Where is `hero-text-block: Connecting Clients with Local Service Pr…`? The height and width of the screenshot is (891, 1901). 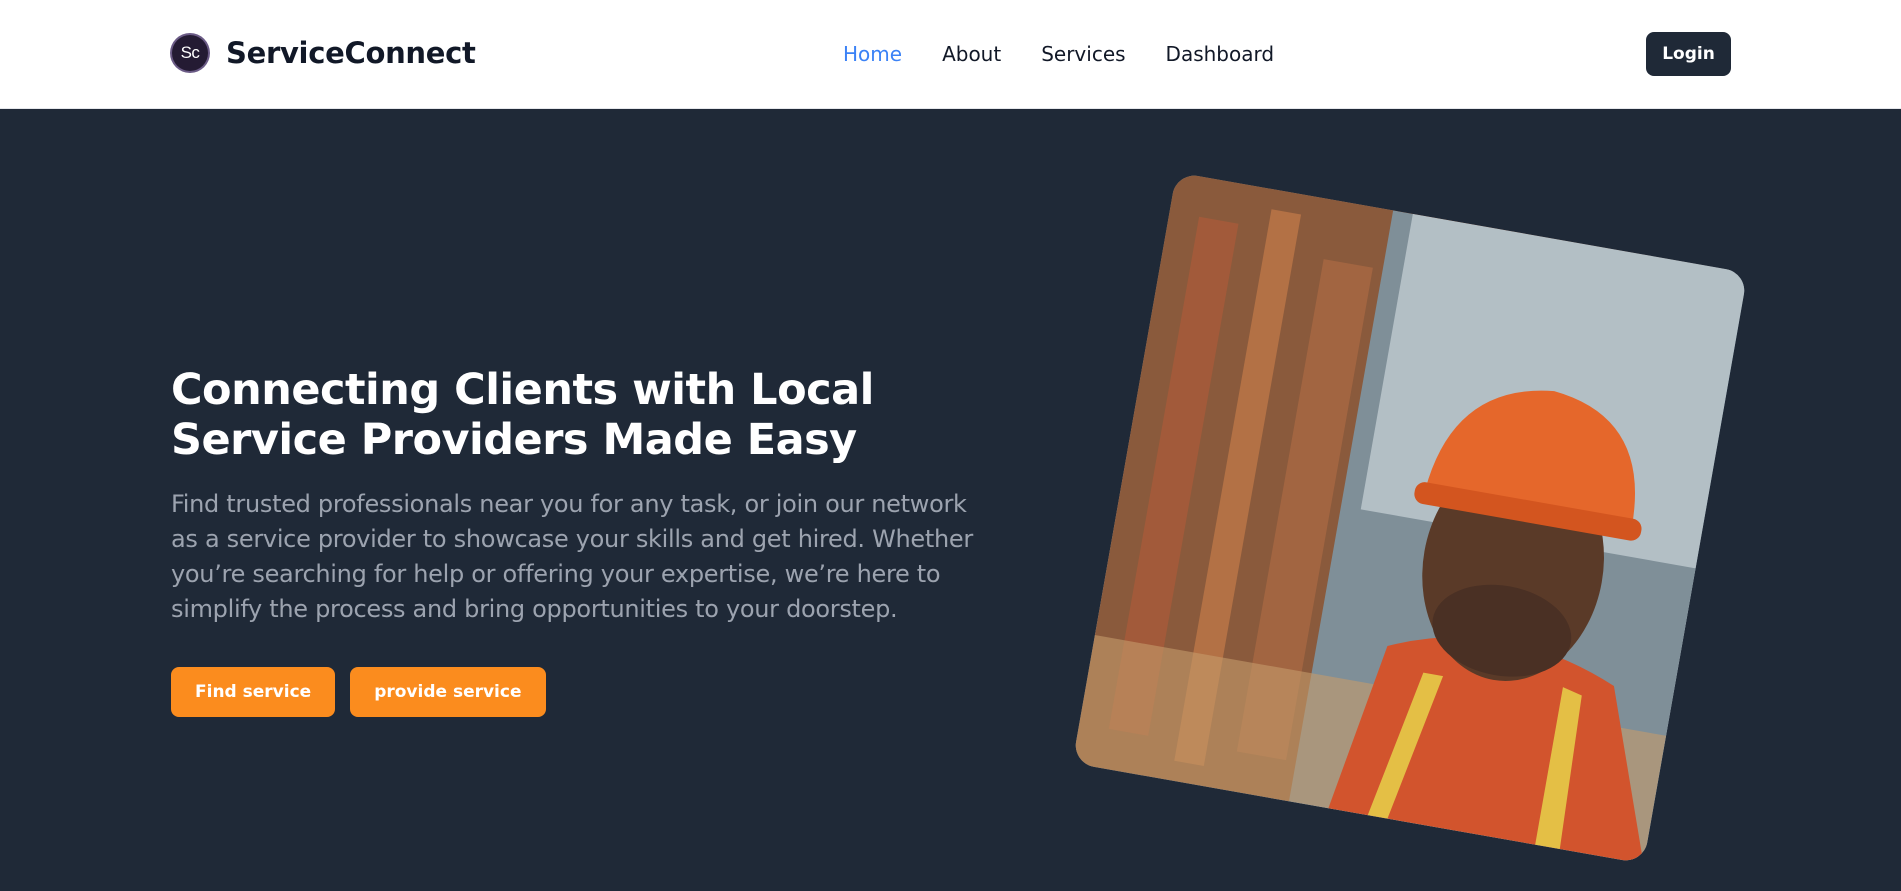 hero-text-block: Connecting Clients with Local Service Pr… is located at coordinates (581, 496).